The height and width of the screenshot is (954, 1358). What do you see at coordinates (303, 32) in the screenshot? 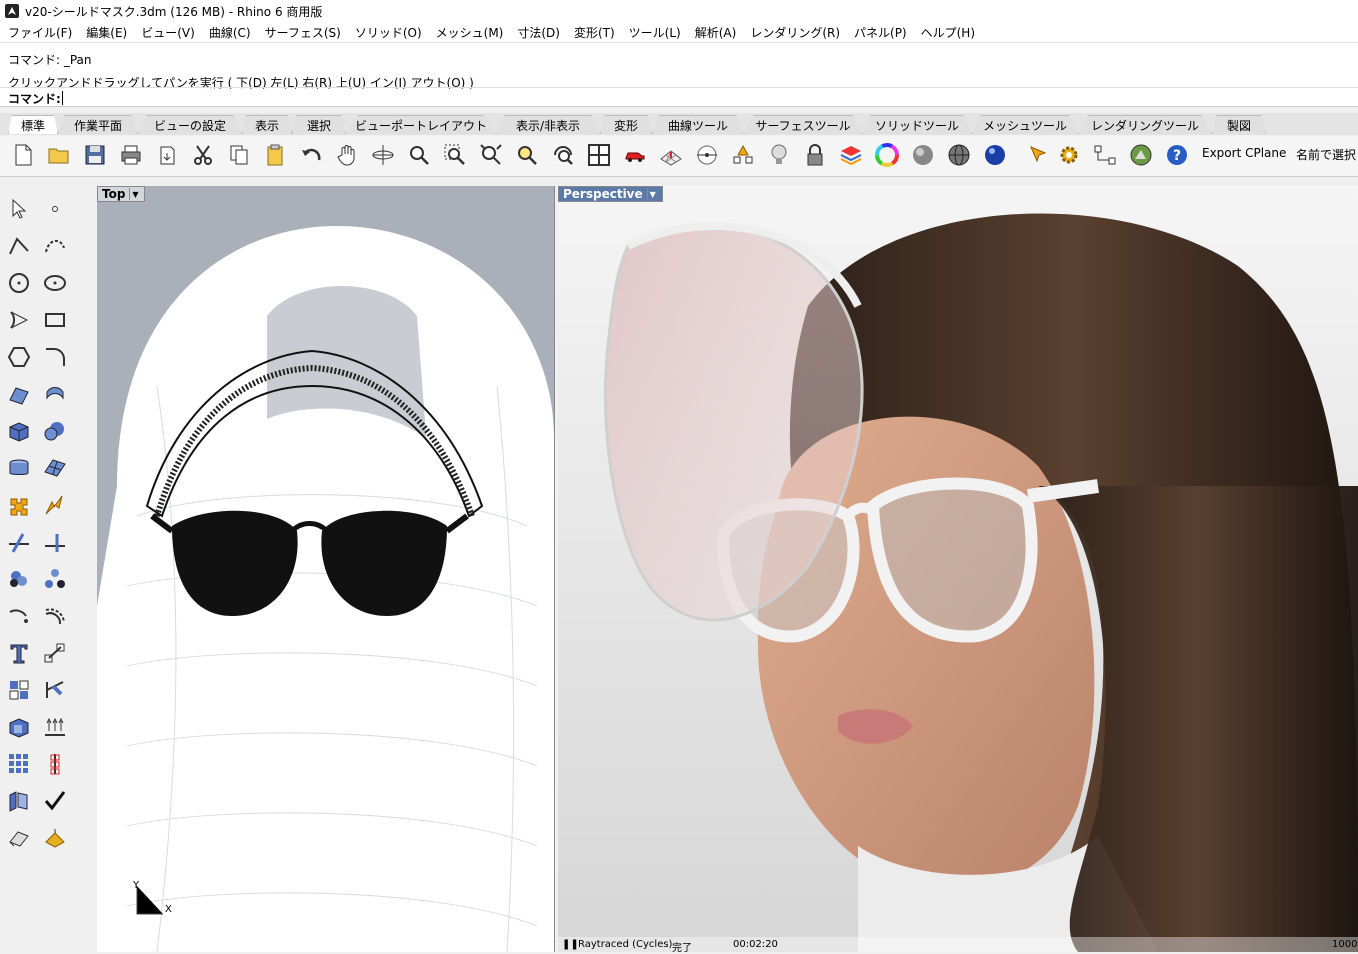
I see `menu-surface: サーフェス(S)` at bounding box center [303, 32].